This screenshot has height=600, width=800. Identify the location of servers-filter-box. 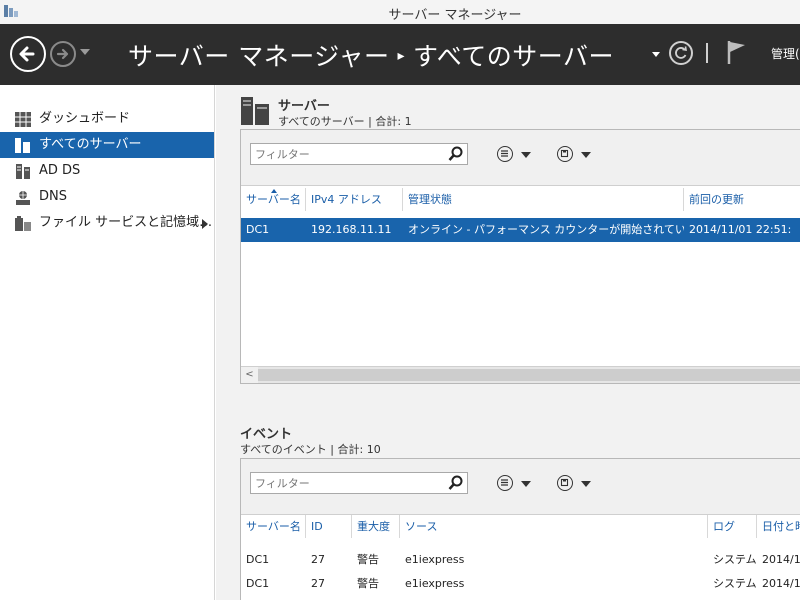
(359, 154).